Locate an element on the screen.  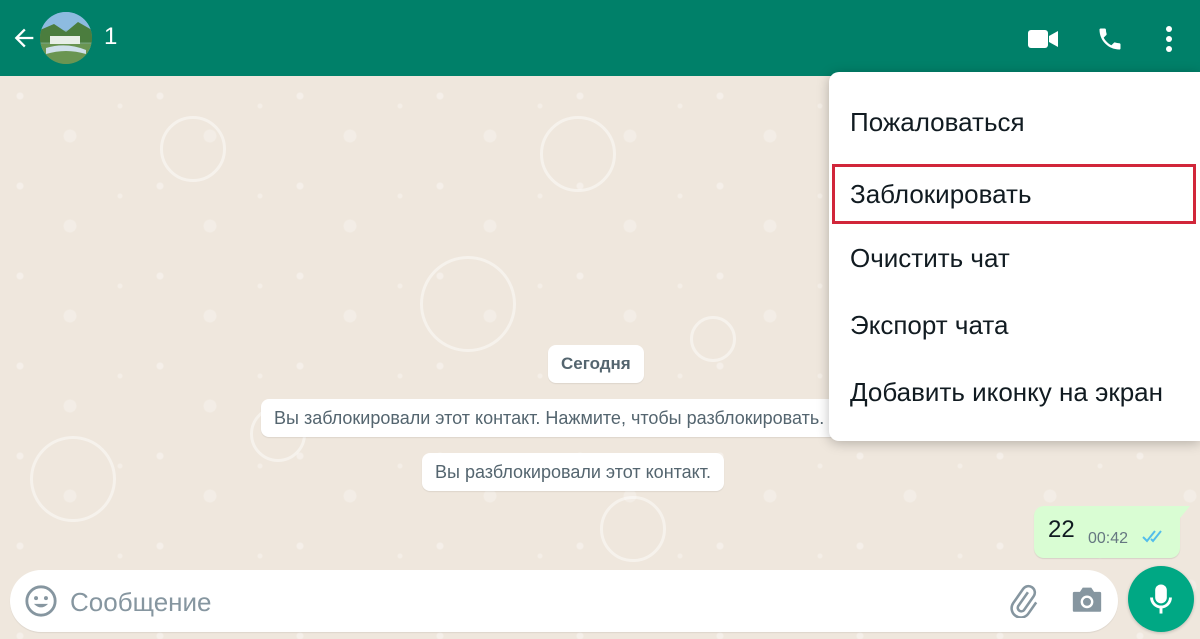
menu-item-report: Пожаловаться is located at coordinates (1014, 122).